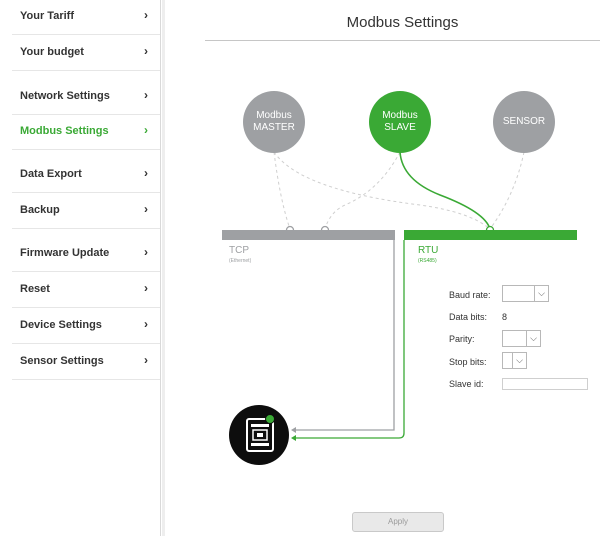 The image size is (600, 536). Describe the element at coordinates (468, 317) in the screenshot. I see `data-bits-label: Data bits:` at that location.